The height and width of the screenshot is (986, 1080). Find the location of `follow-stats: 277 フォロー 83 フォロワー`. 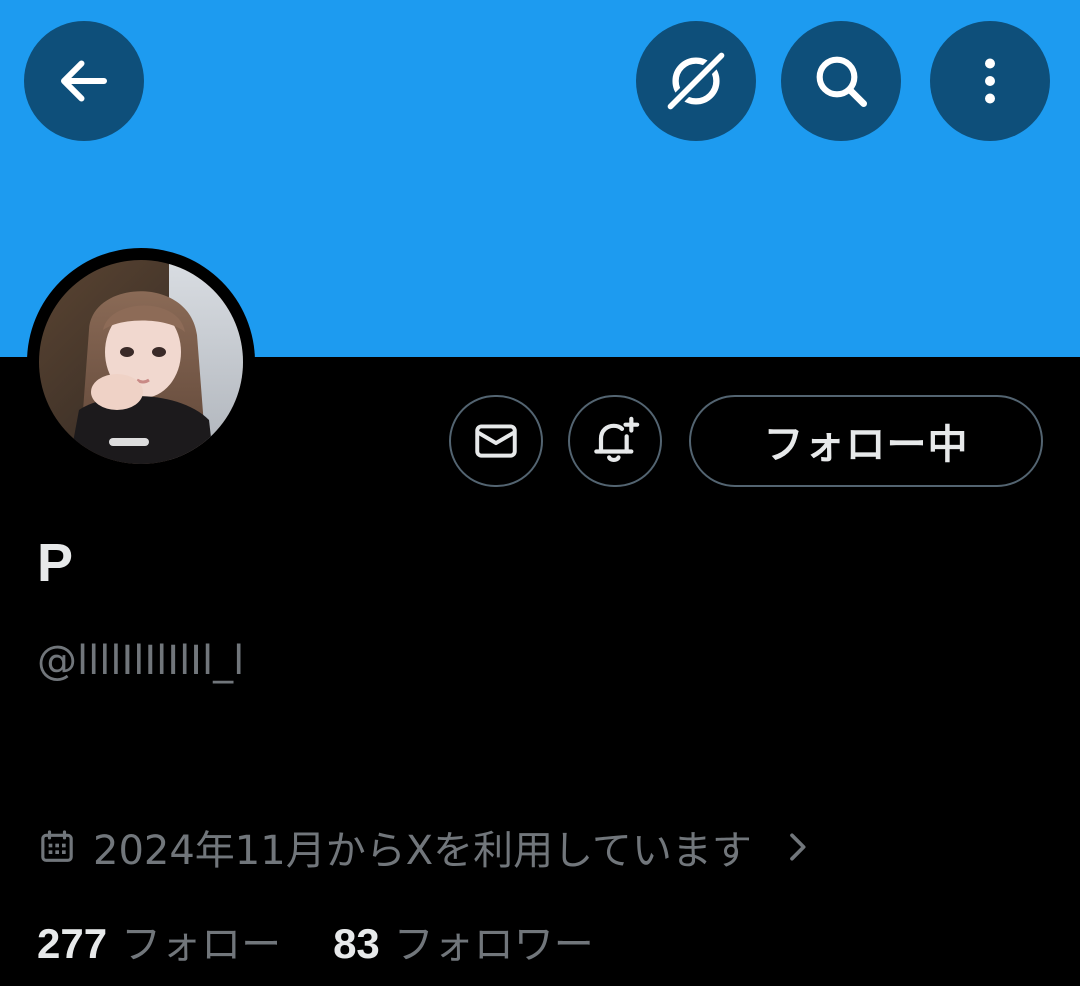

follow-stats: 277 フォロー 83 フォロワー is located at coordinates (315, 941).